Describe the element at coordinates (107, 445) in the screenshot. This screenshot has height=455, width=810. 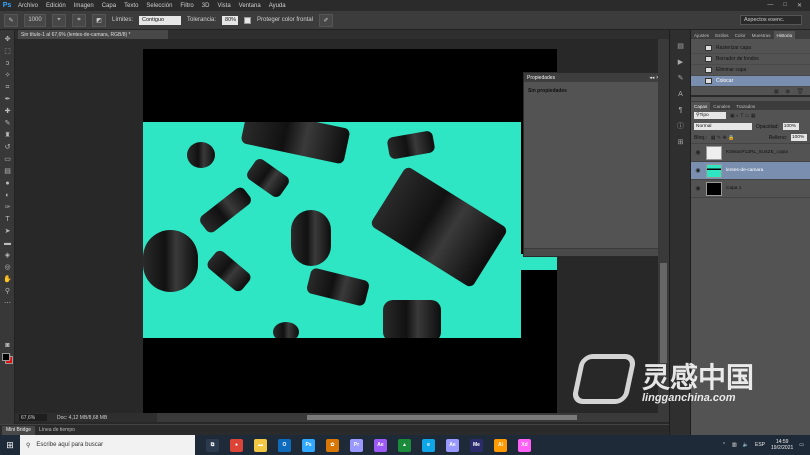
I see `taskbar-search: ⚲ Escribe aquí para buscar` at that location.